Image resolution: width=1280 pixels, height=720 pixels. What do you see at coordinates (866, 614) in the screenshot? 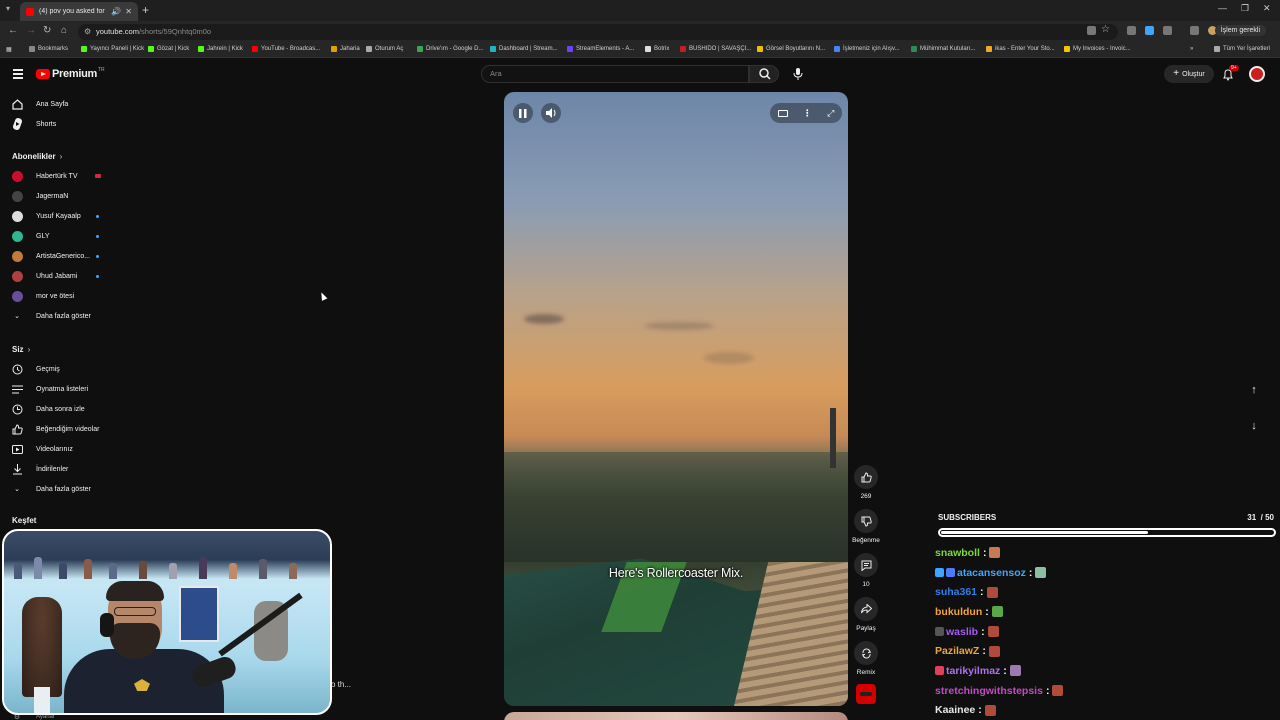
I see `share-button: Paylaş` at bounding box center [866, 614].